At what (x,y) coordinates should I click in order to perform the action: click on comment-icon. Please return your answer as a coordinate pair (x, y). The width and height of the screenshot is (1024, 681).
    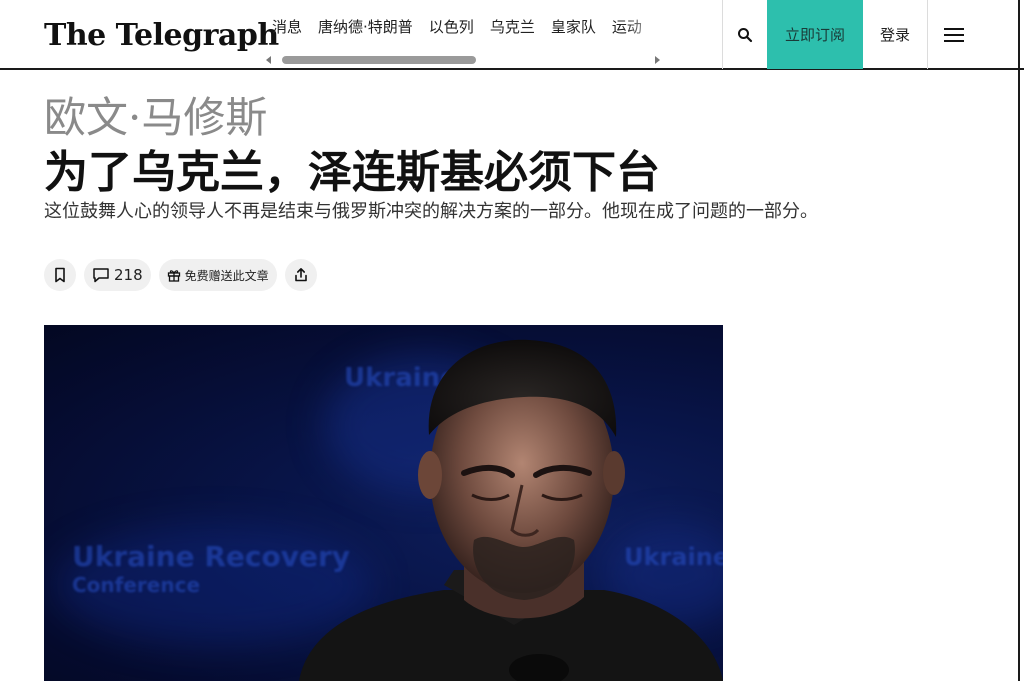
    Looking at the image, I should click on (101, 275).